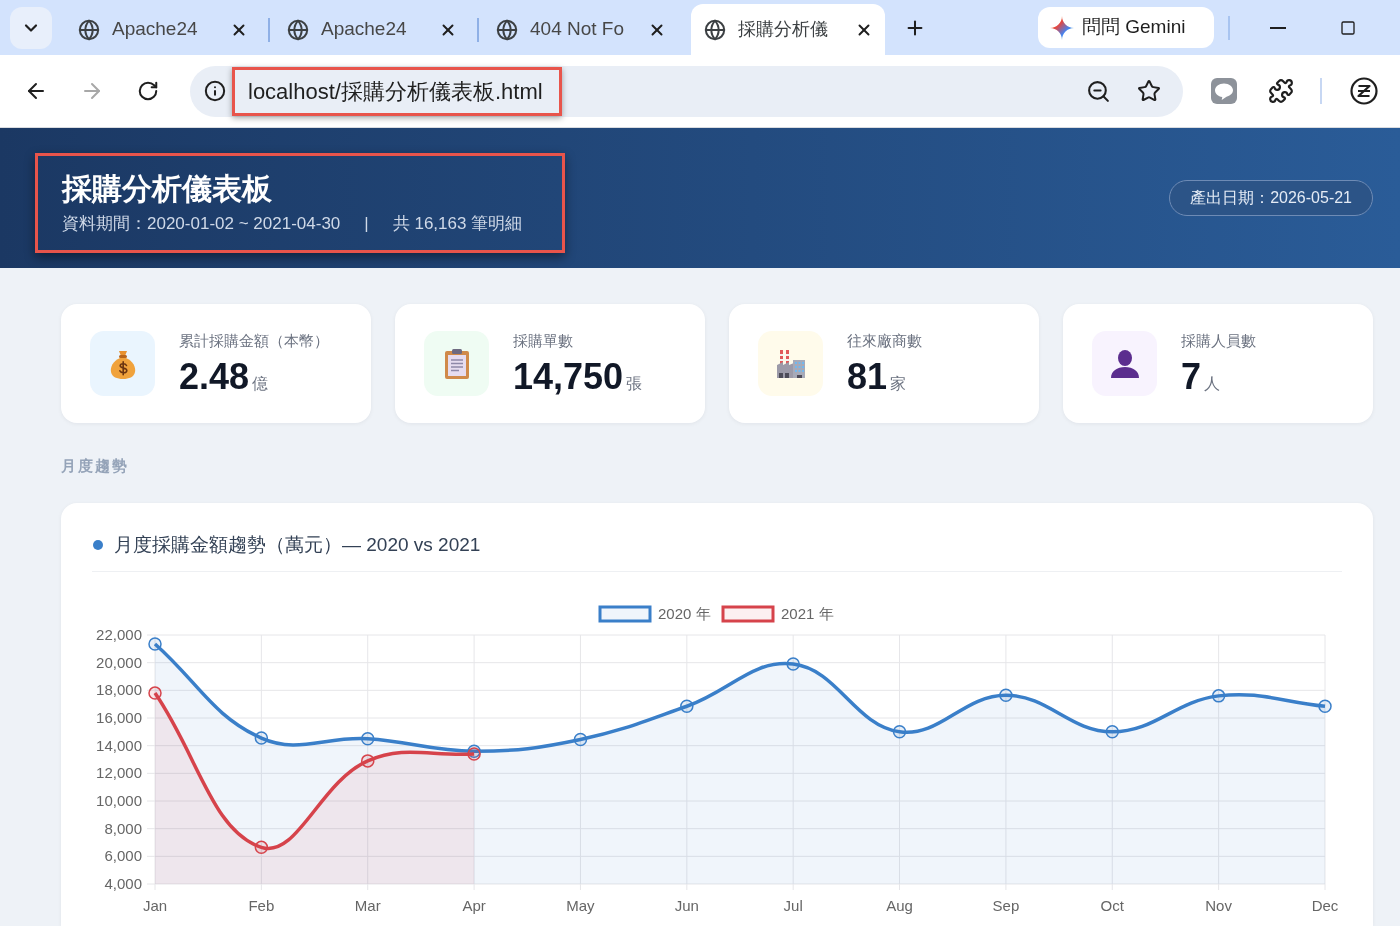  I want to click on axis-tick-label: Mar, so click(367, 905).